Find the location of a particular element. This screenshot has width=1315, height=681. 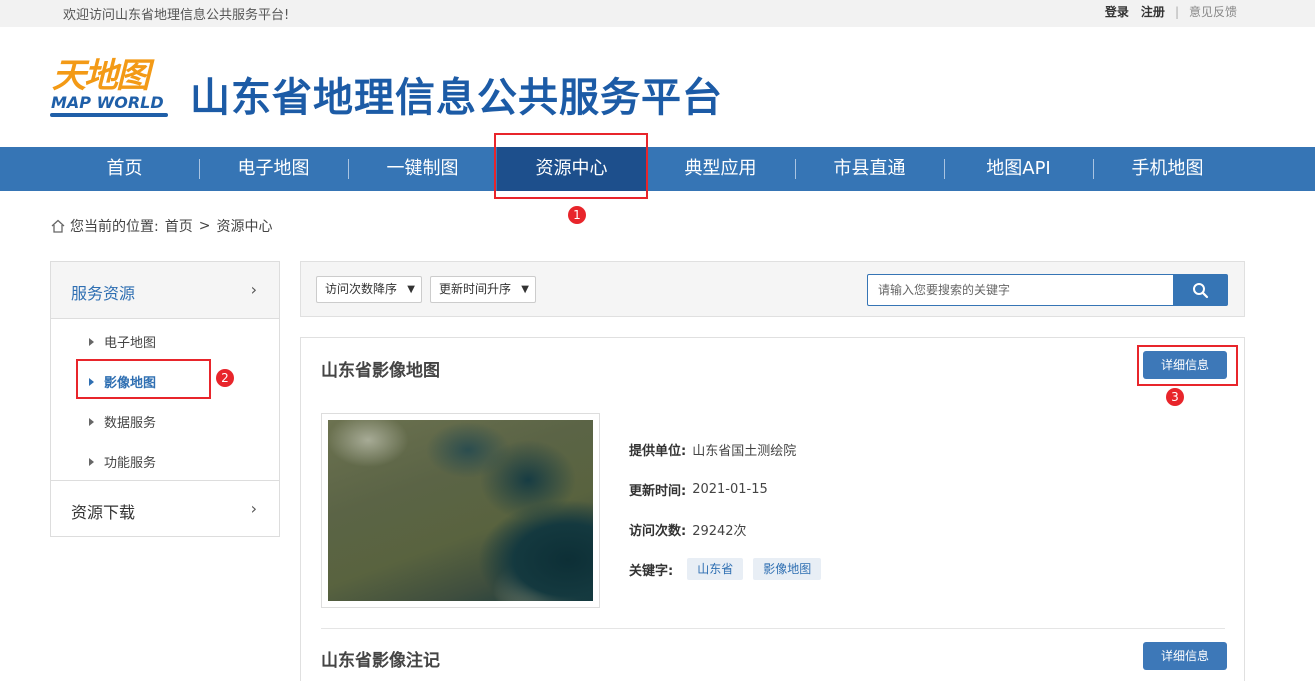

item-divider is located at coordinates (773, 628).